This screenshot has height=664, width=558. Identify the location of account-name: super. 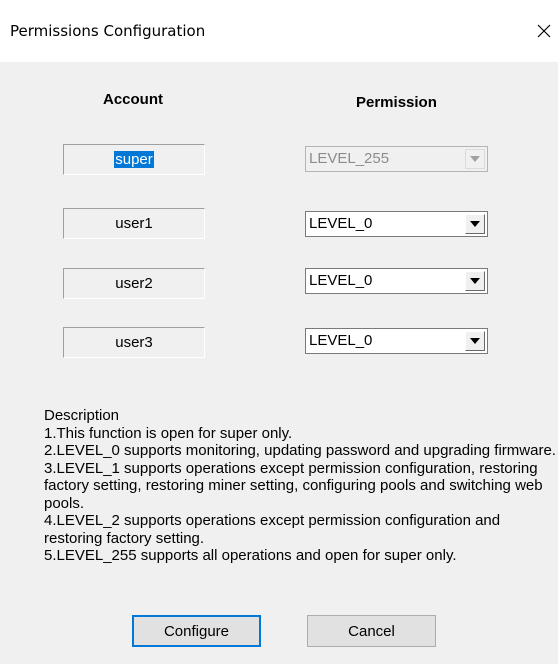
(134, 159).